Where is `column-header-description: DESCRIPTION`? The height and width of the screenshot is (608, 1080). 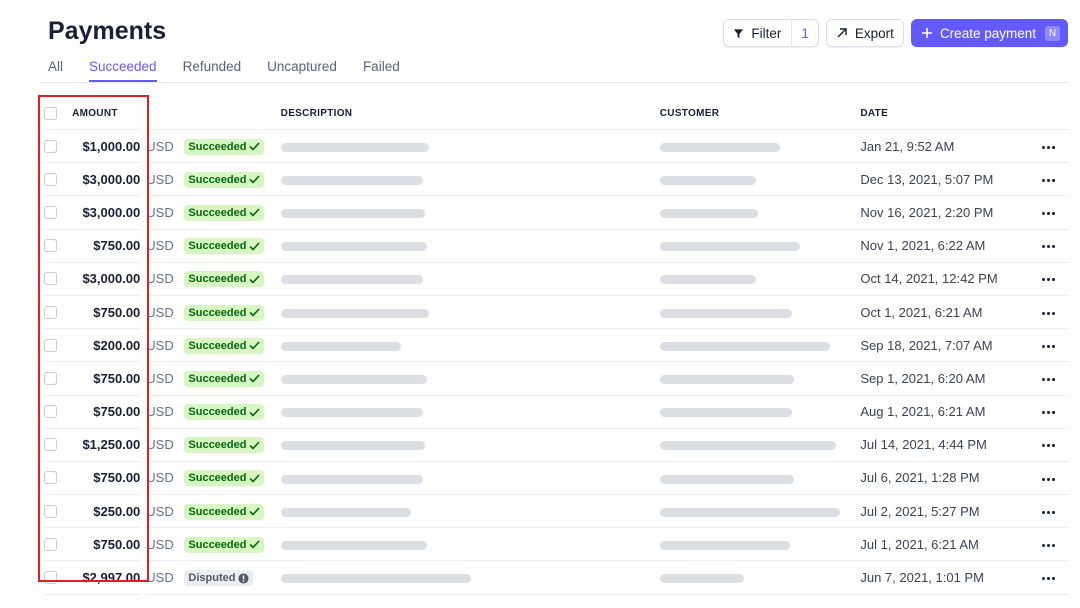 column-header-description: DESCRIPTION is located at coordinates (470, 113).